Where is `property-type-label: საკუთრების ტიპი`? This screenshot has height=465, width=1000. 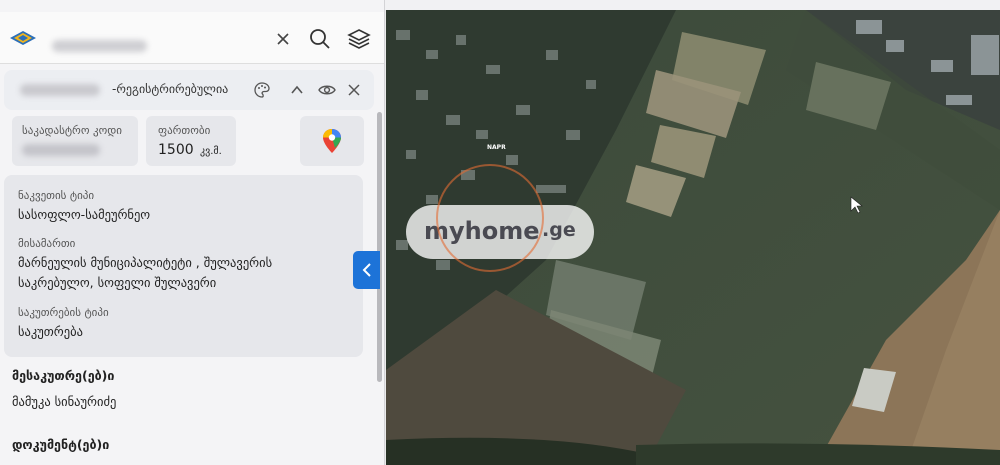
property-type-label: საკუთრების ტიპი is located at coordinates (63, 312).